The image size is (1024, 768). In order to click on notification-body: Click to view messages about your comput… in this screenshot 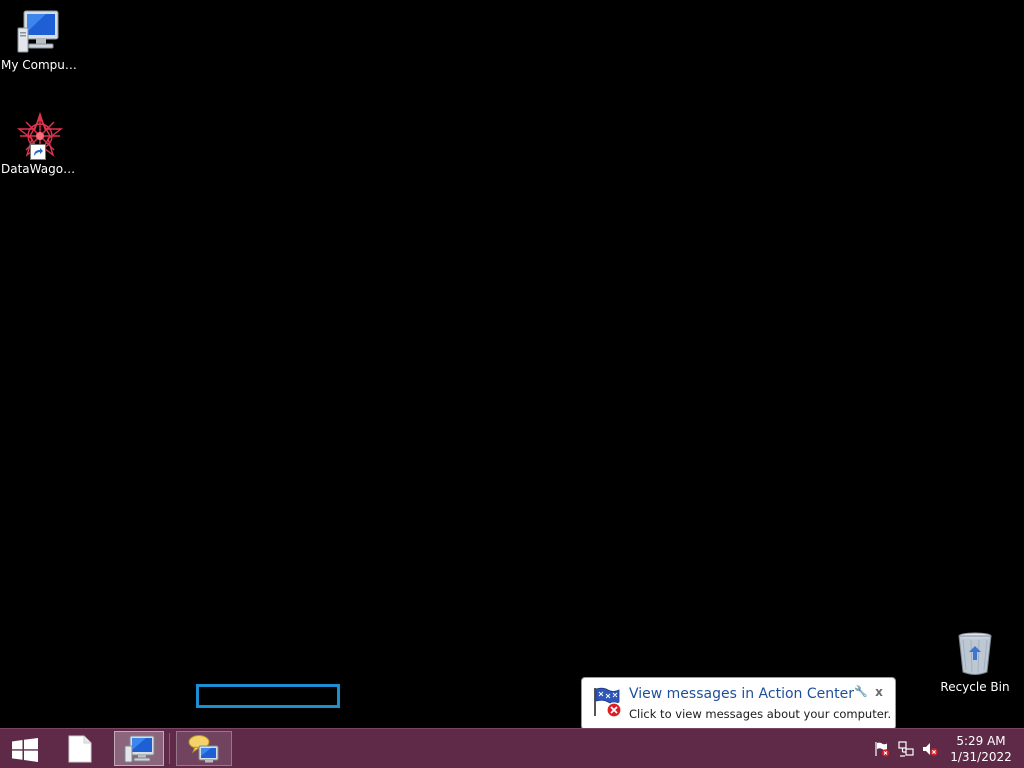, I will do `click(760, 714)`.